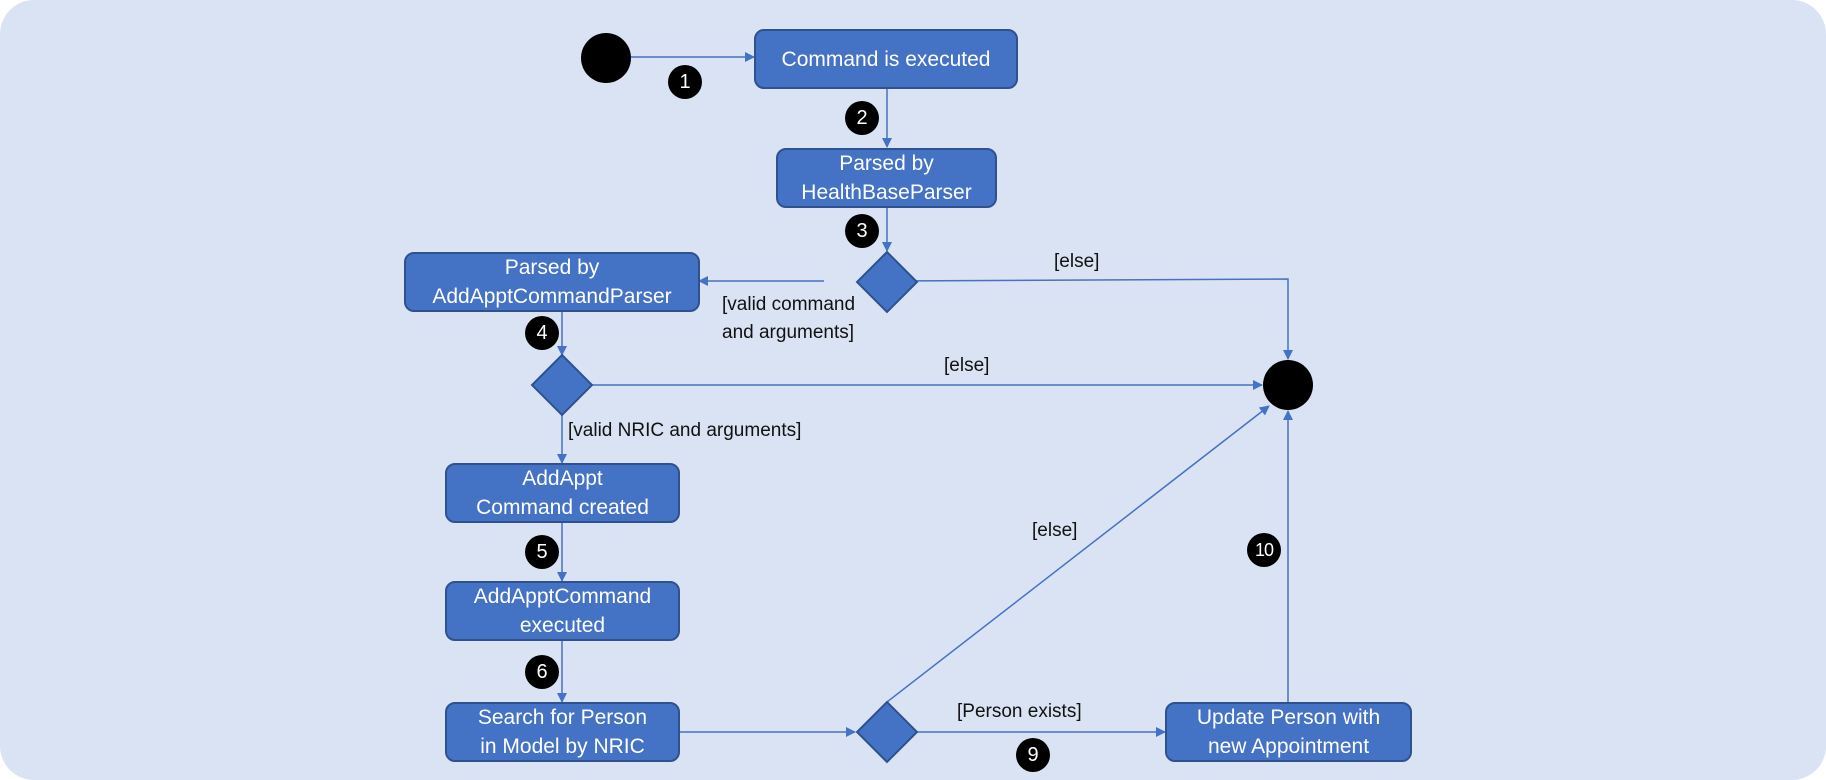 The height and width of the screenshot is (780, 1826). I want to click on guard-else-decision3: [else], so click(1055, 530).